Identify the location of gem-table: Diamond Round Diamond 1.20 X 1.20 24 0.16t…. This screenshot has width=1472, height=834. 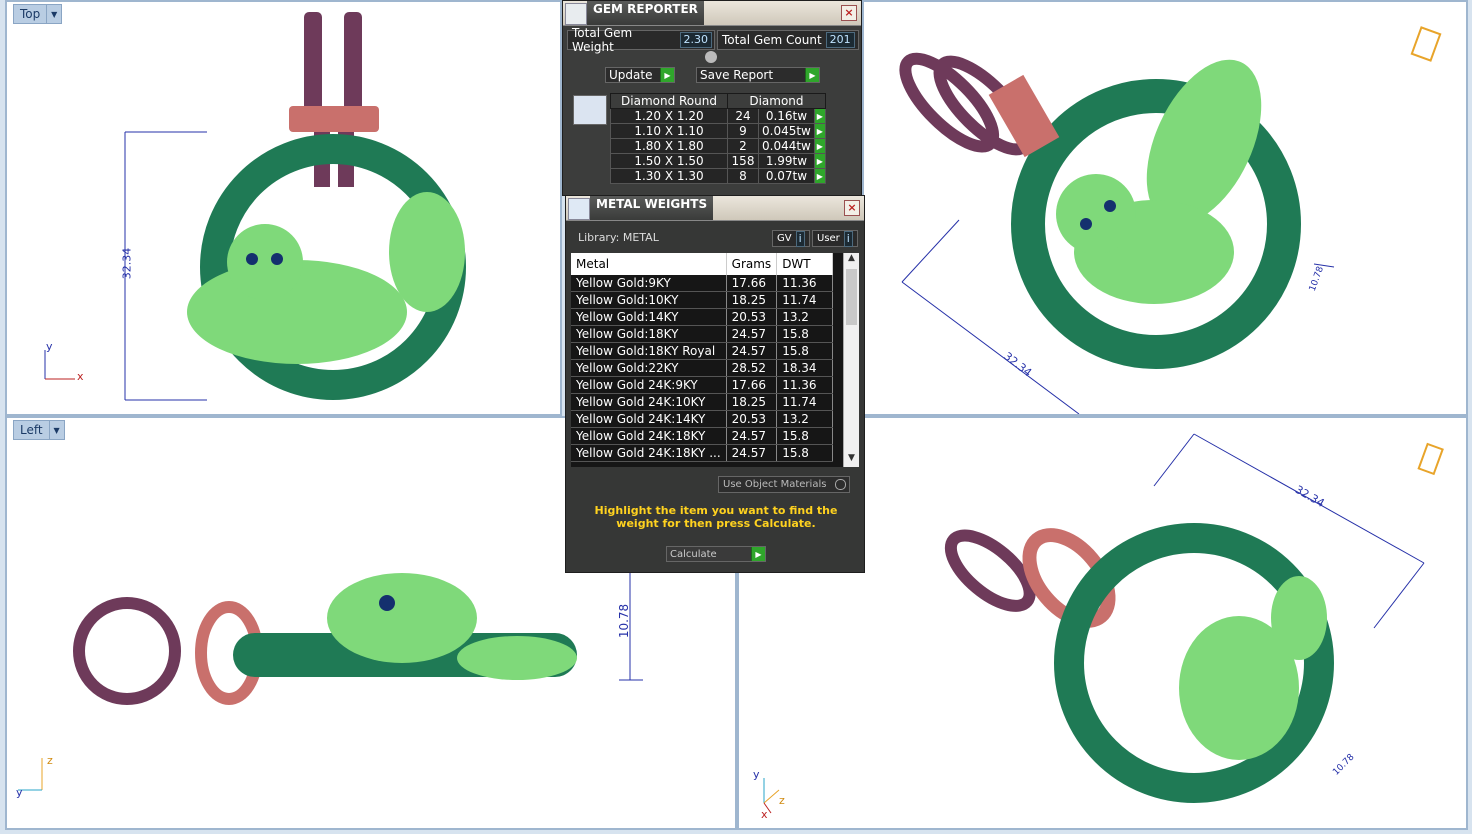
(718, 138).